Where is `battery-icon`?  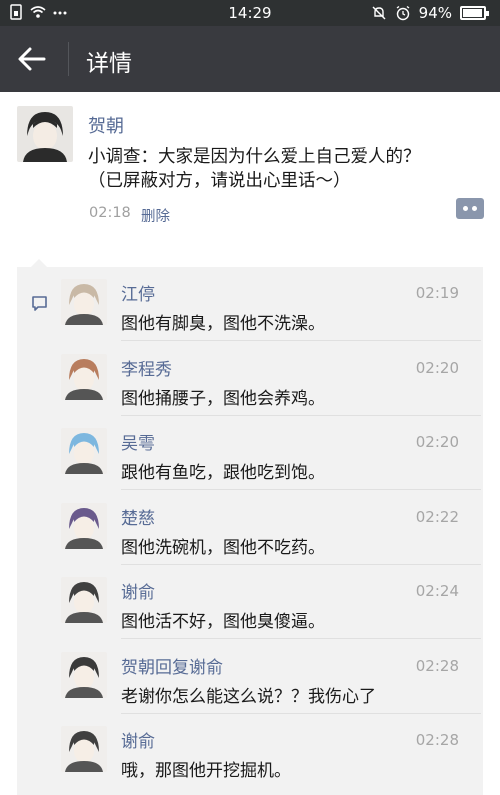 battery-icon is located at coordinates (474, 13).